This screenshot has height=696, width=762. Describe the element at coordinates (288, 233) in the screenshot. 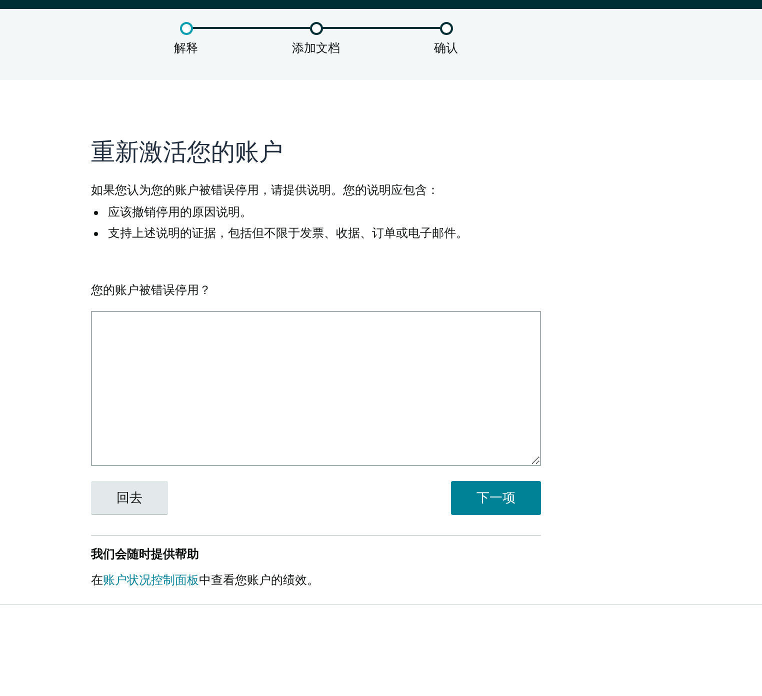

I see `bullet-text: 支持上述说明的证据，包括但不限于发票、收据、订单或电子邮件。` at that location.